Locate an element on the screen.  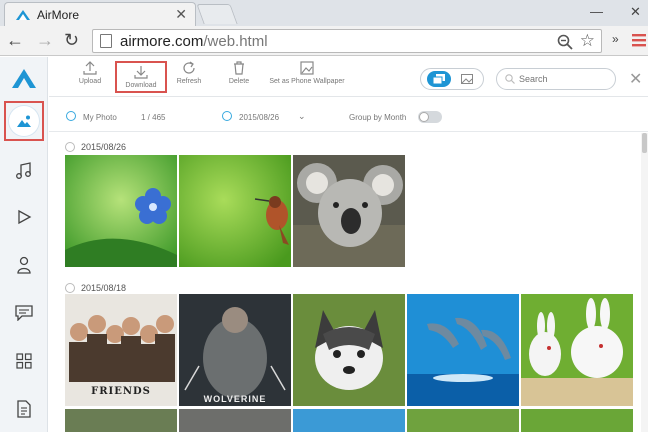
photo-icon is located at coordinates (24, 121).